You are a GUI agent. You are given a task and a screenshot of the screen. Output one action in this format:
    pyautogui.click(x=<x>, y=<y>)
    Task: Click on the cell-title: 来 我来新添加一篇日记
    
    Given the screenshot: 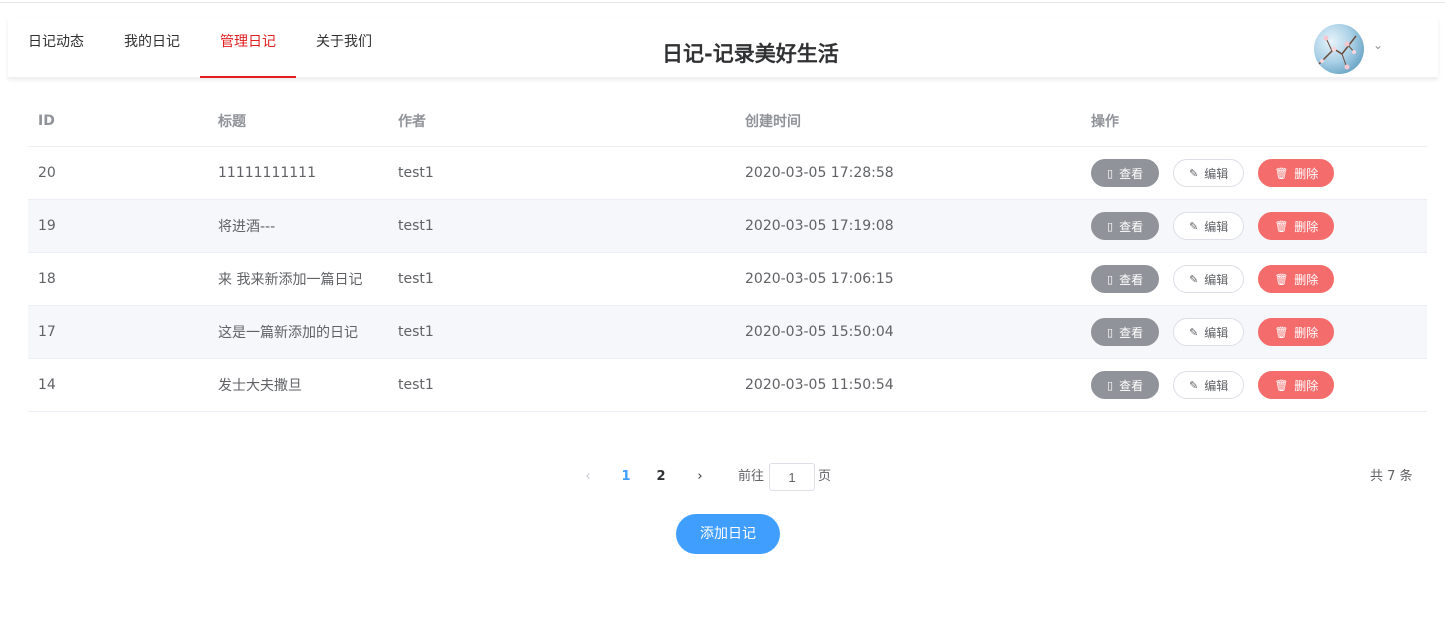 What is the action you would take?
    pyautogui.click(x=290, y=280)
    